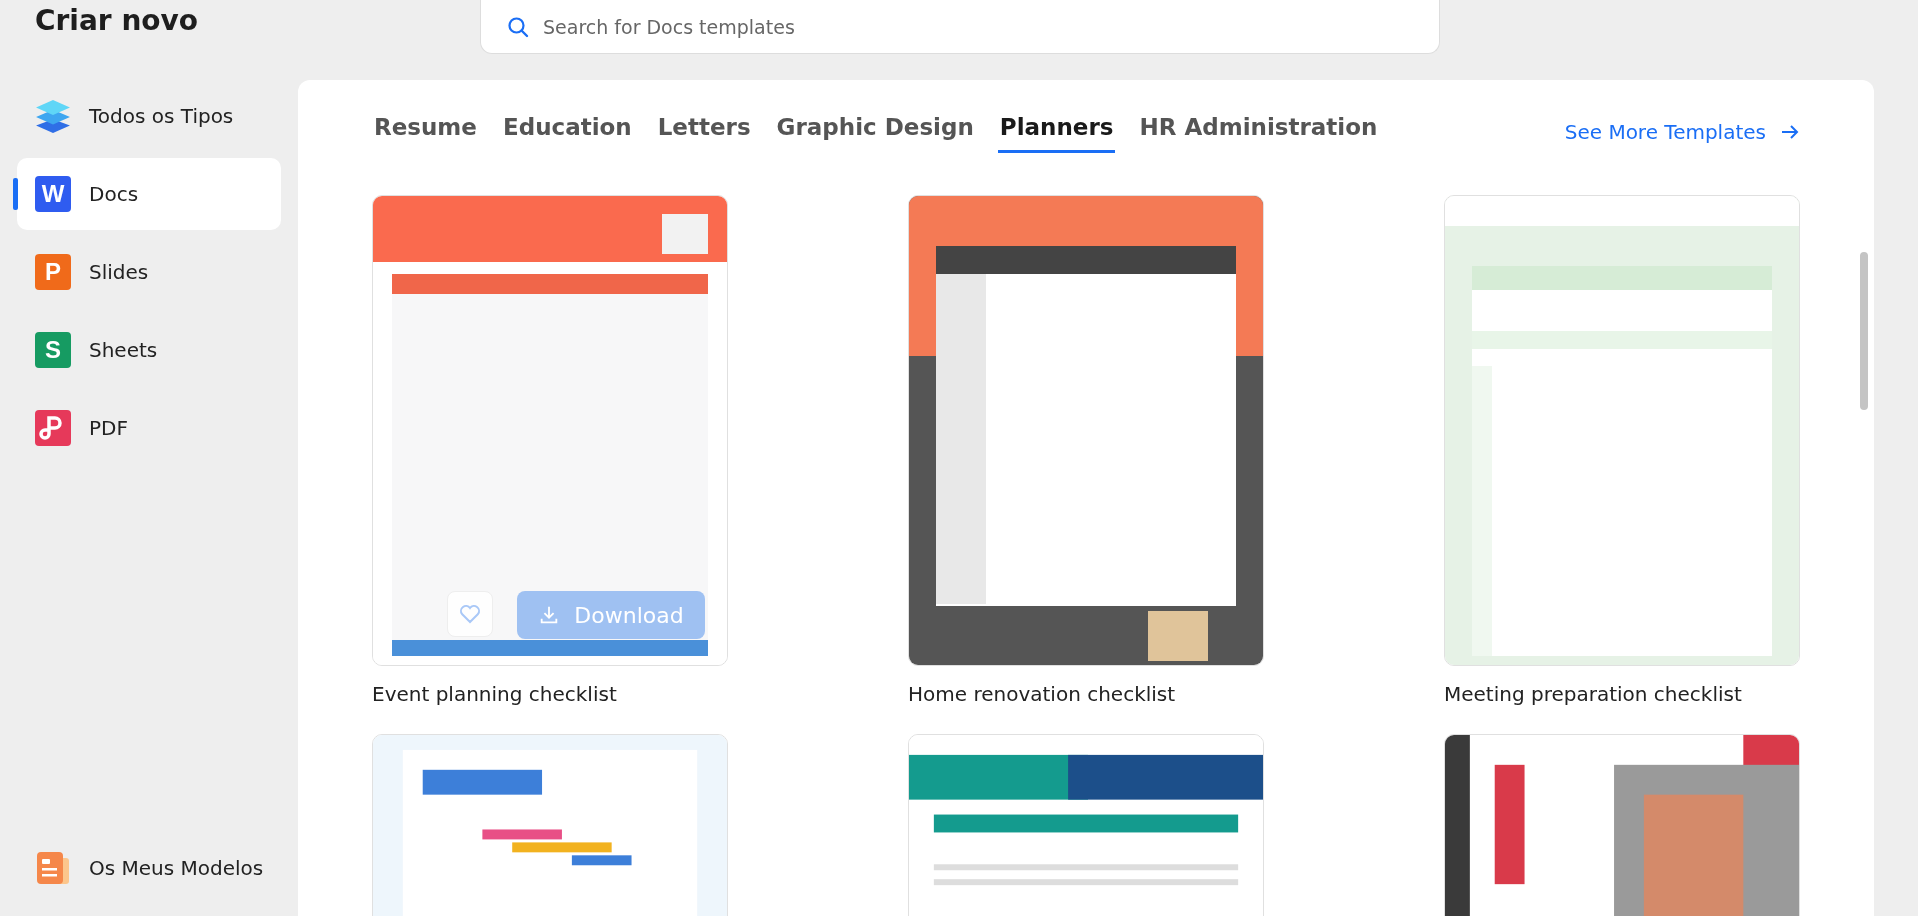 Image resolution: width=1918 pixels, height=916 pixels. I want to click on document-icon, so click(53, 868).